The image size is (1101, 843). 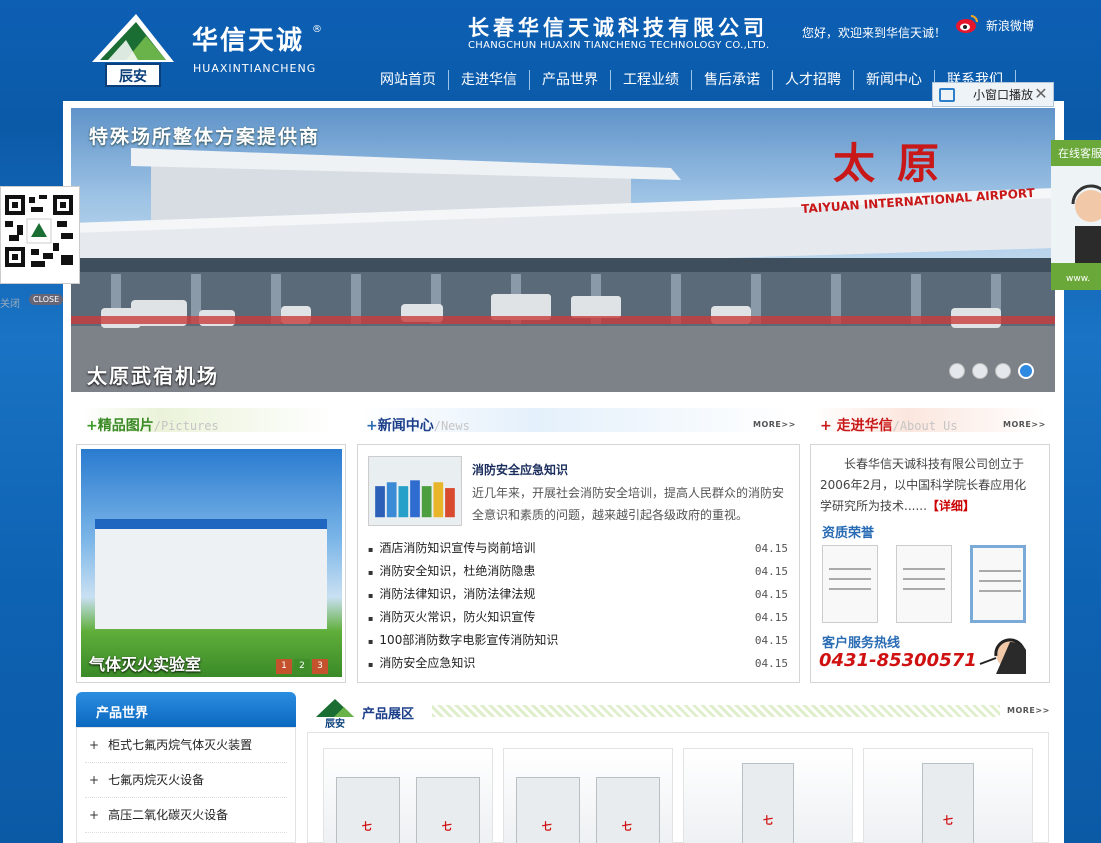 What do you see at coordinates (967, 24) in the screenshot?
I see `weibo-icon` at bounding box center [967, 24].